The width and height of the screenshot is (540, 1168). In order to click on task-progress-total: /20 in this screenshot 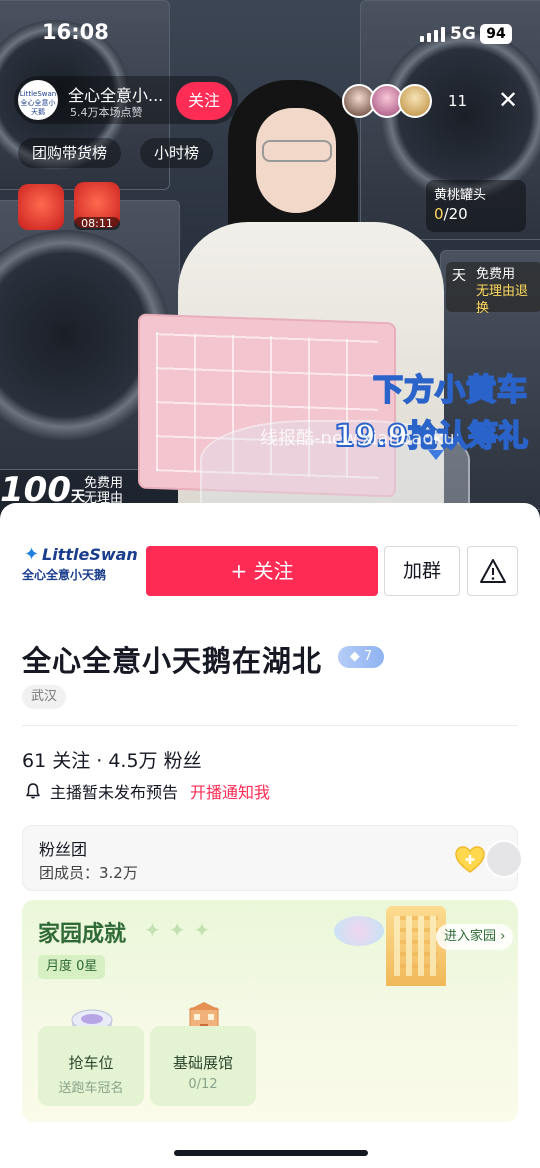, I will do `click(455, 214)`.